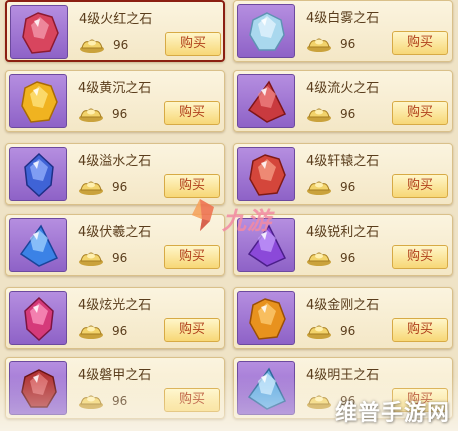 The image size is (458, 431). Describe the element at coordinates (343, 31) in the screenshot. I see `shop-item-card: 4级白雾之石 96 购买` at that location.